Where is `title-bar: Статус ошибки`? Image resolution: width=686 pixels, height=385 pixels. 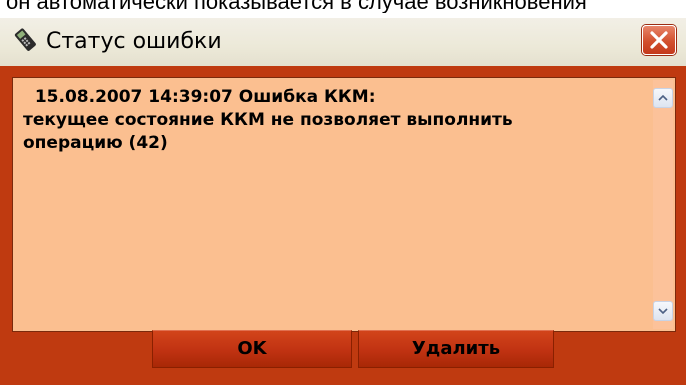 title-bar: Статус ошибки is located at coordinates (343, 42).